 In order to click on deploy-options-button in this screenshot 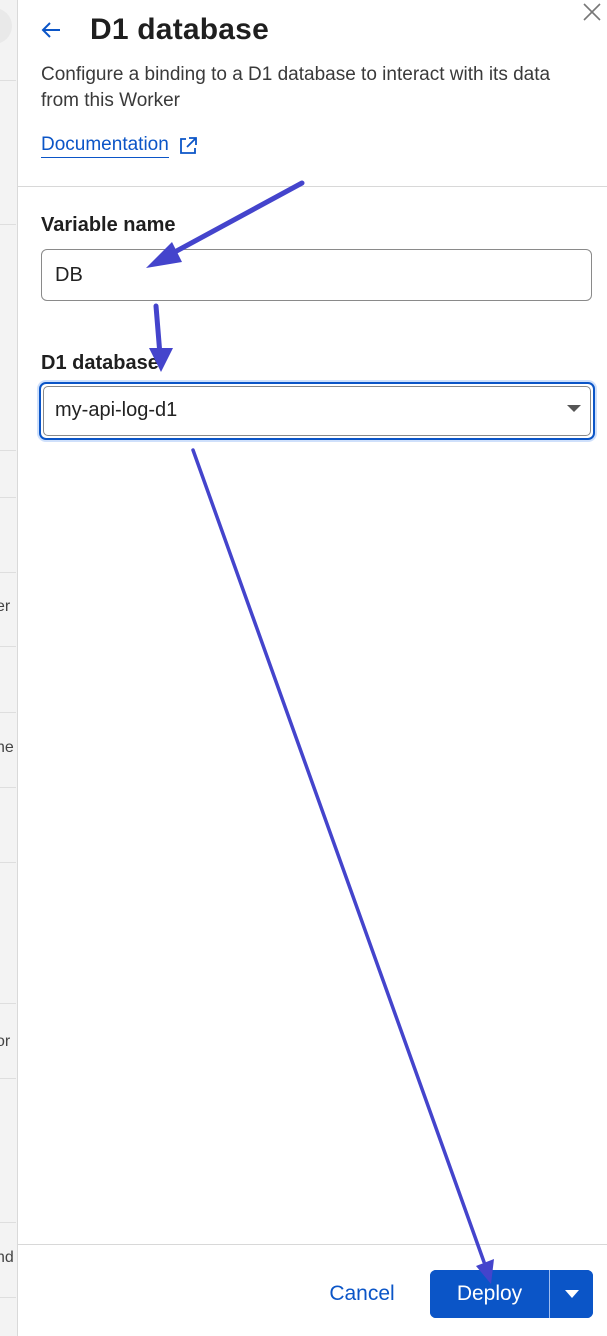, I will do `click(571, 1294)`.